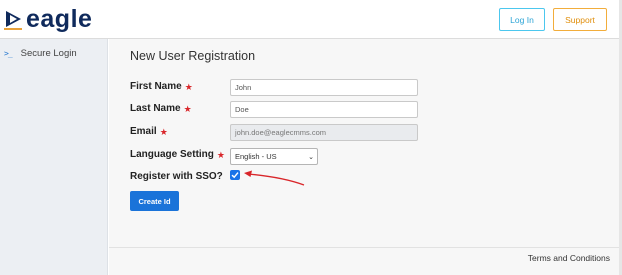  Describe the element at coordinates (176, 176) in the screenshot. I see `sso-label: Register with SSO?` at that location.